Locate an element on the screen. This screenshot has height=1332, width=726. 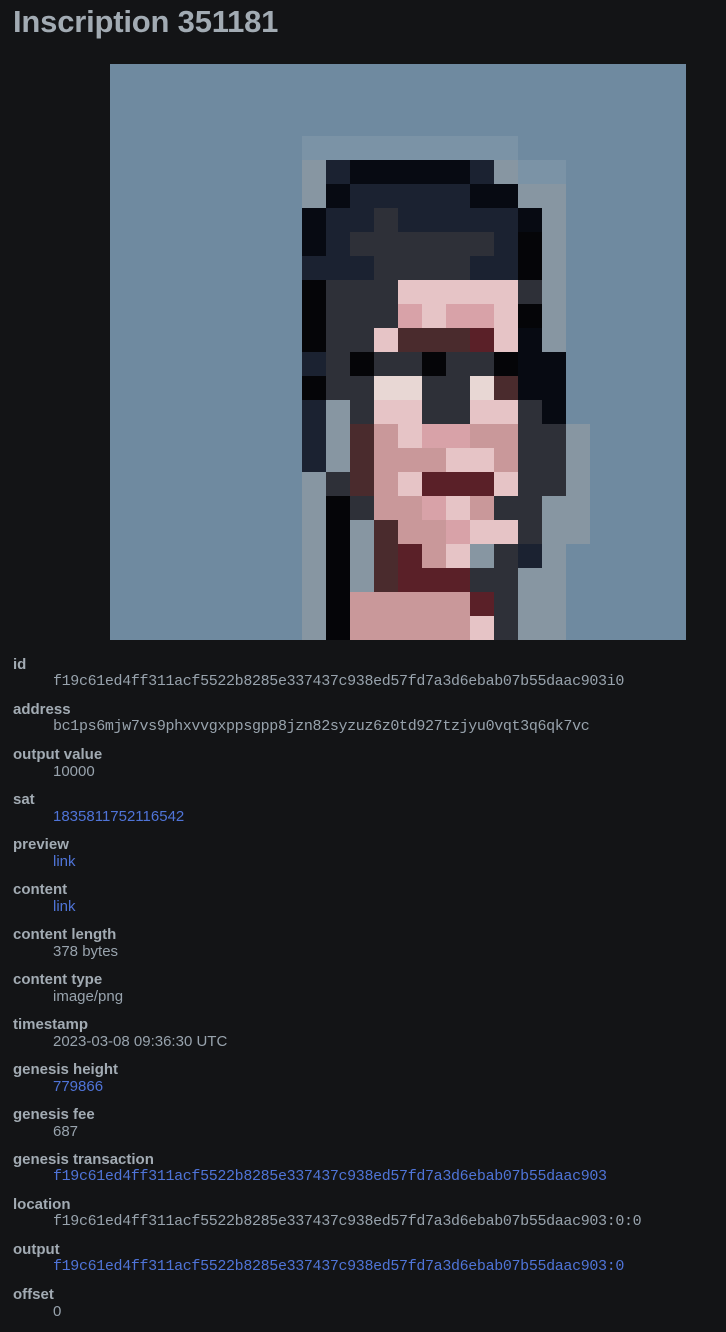
content-link: link is located at coordinates (64, 906).